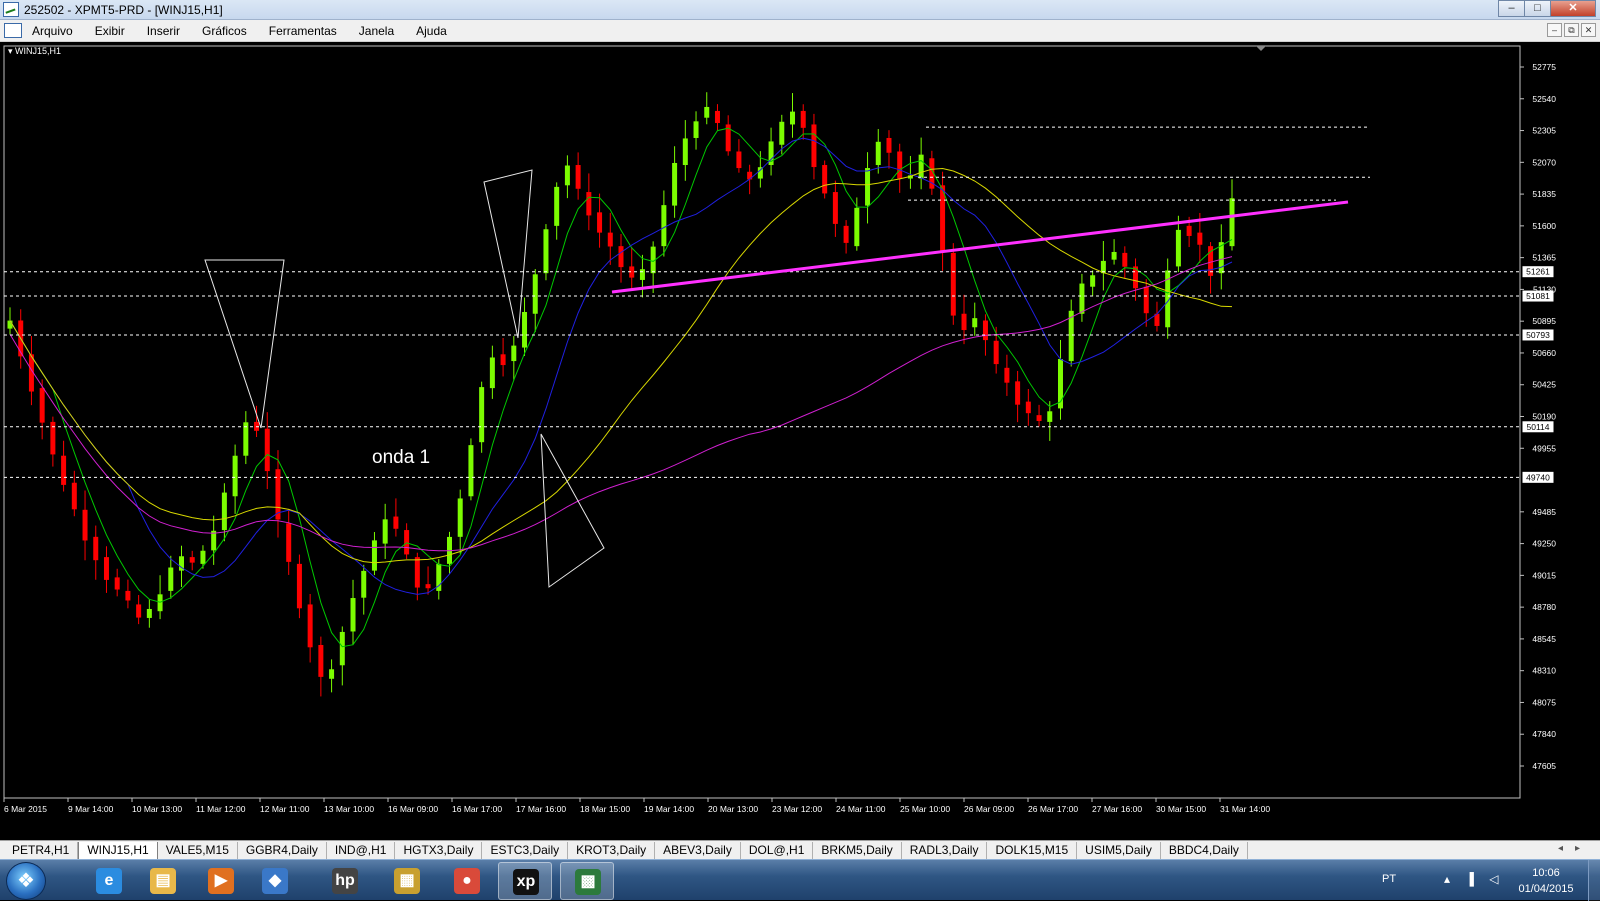  Describe the element at coordinates (1571, 30) in the screenshot. I see `child-restore-button: ⧉` at that location.